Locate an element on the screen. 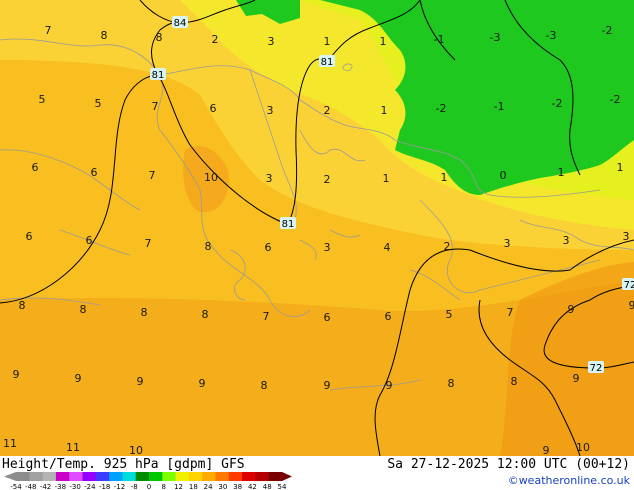  scale-tick-label: -54 is located at coordinates (16, 486).